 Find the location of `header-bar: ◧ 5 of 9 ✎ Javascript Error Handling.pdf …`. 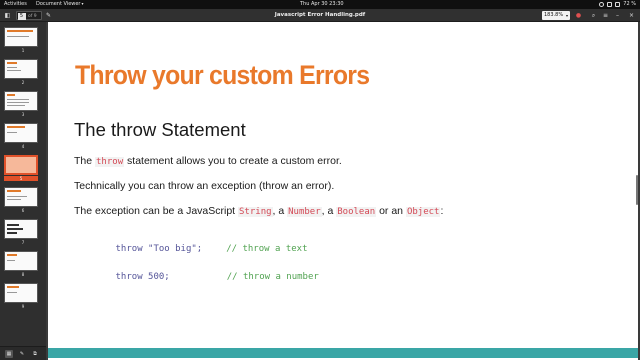

header-bar: ◧ 5 of 9 ✎ Javascript Error Handling.pdf … is located at coordinates (320, 15).